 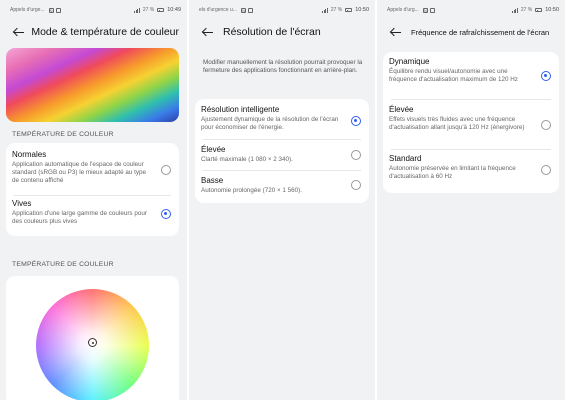 I want to click on header: Résolution de l'écran, so click(x=284, y=32).